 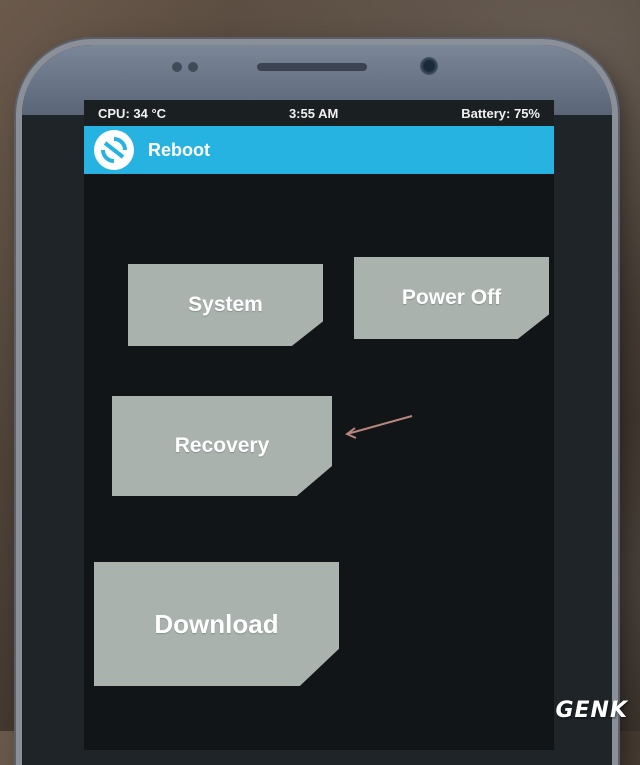 I want to click on power-off-button-label: Power Off, so click(x=451, y=297).